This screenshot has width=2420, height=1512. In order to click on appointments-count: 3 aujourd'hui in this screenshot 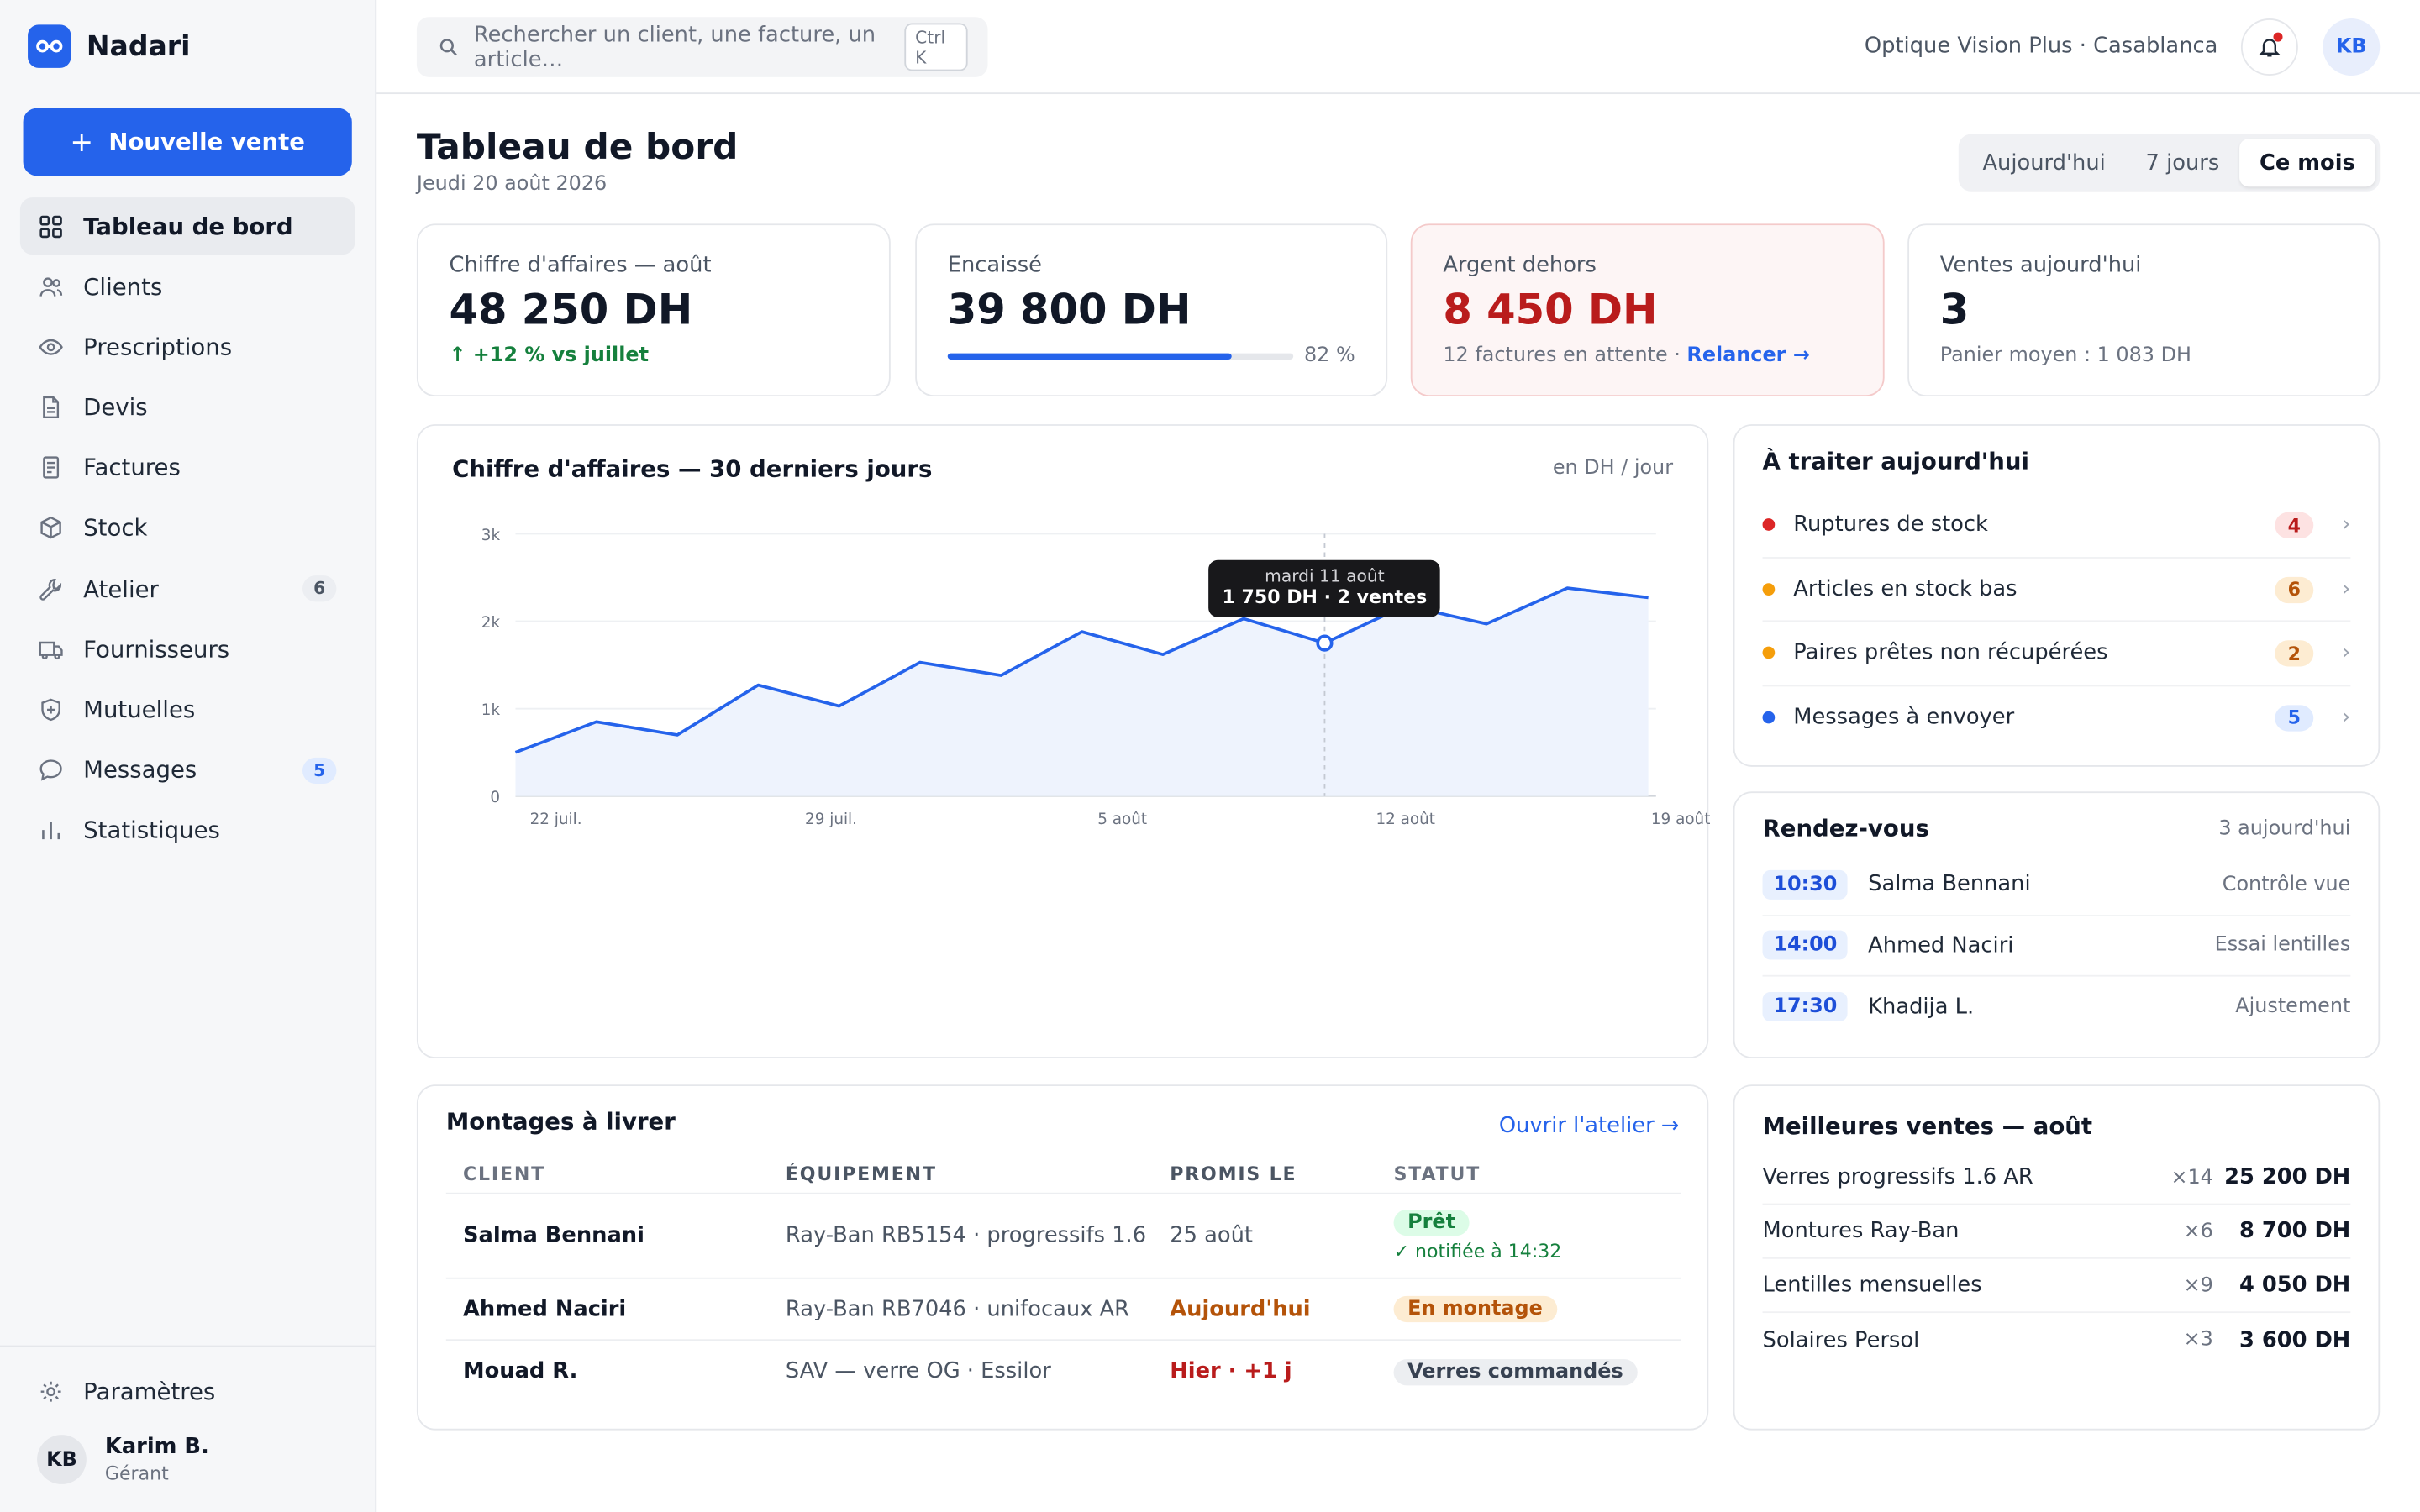, I will do `click(2284, 829)`.